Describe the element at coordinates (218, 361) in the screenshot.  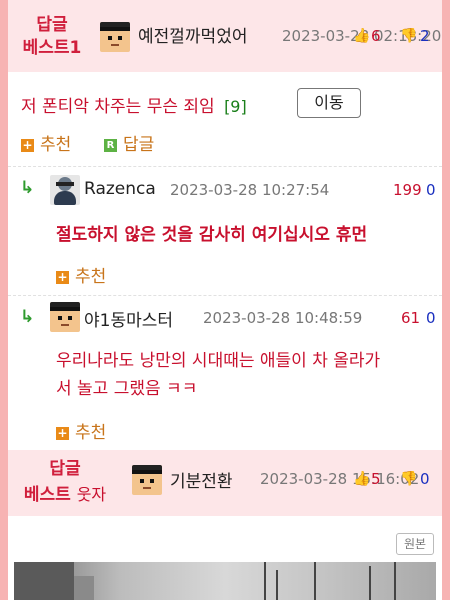
I see `reply-text-line1: 우리나라도 낭만의 시대때는 애들이 차 올라가` at that location.